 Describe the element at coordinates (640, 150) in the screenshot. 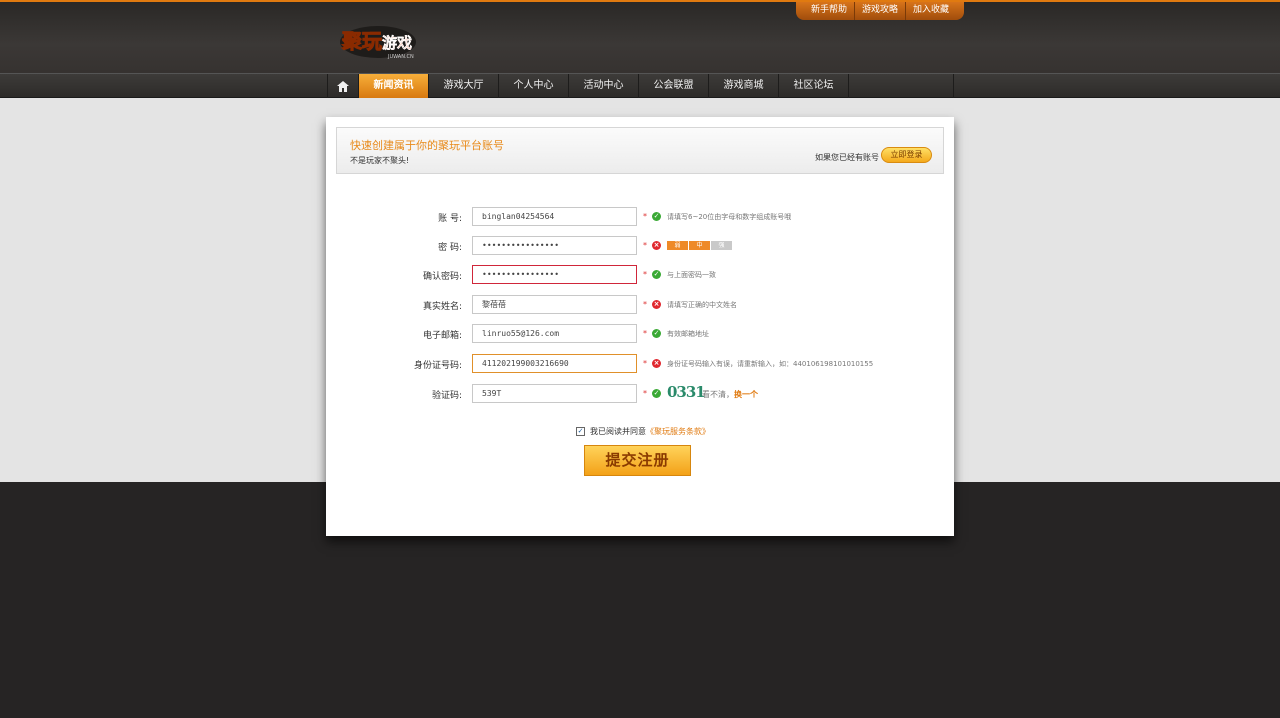

I see `register-banner: 快速创建属于你的聚玩平台账号 不是玩家不聚头! 如果您已经有账号 立即登录` at that location.